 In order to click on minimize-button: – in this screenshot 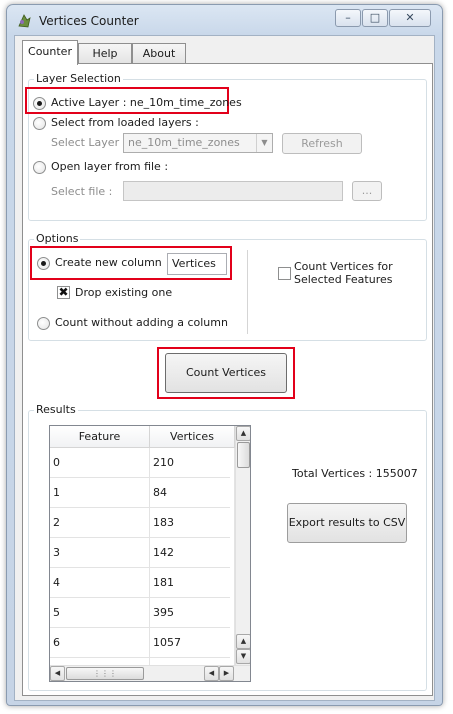, I will do `click(348, 18)`.